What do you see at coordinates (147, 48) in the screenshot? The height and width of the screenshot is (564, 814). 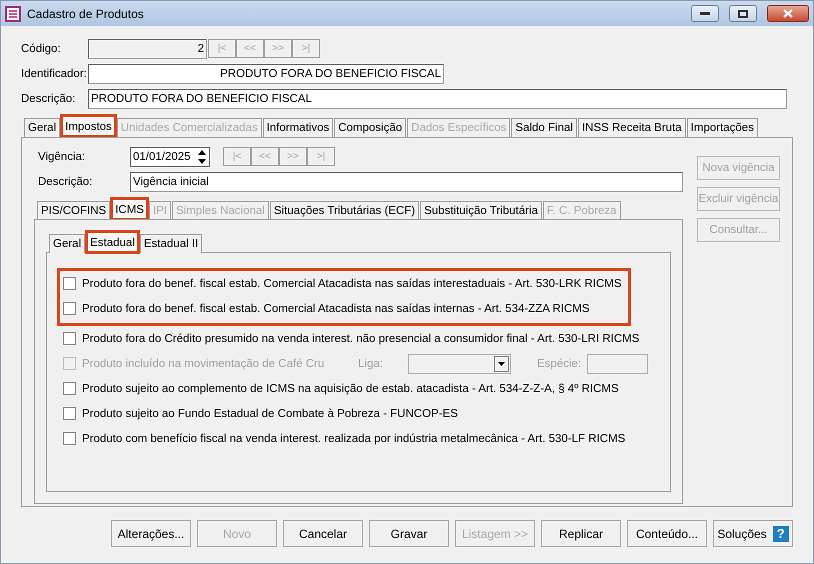 I see `input-field: 2` at bounding box center [147, 48].